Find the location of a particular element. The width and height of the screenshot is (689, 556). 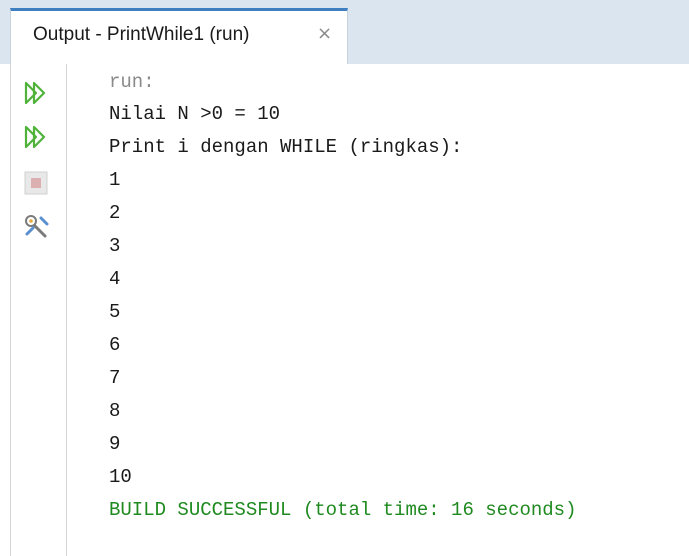

tab-output: Output - PrintWhile1 (run) × is located at coordinates (179, 36).